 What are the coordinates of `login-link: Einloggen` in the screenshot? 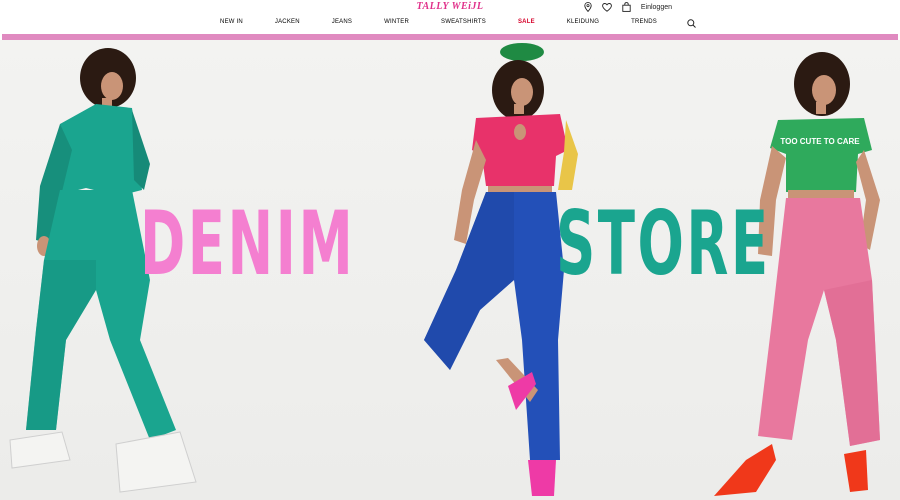 It's located at (656, 7).